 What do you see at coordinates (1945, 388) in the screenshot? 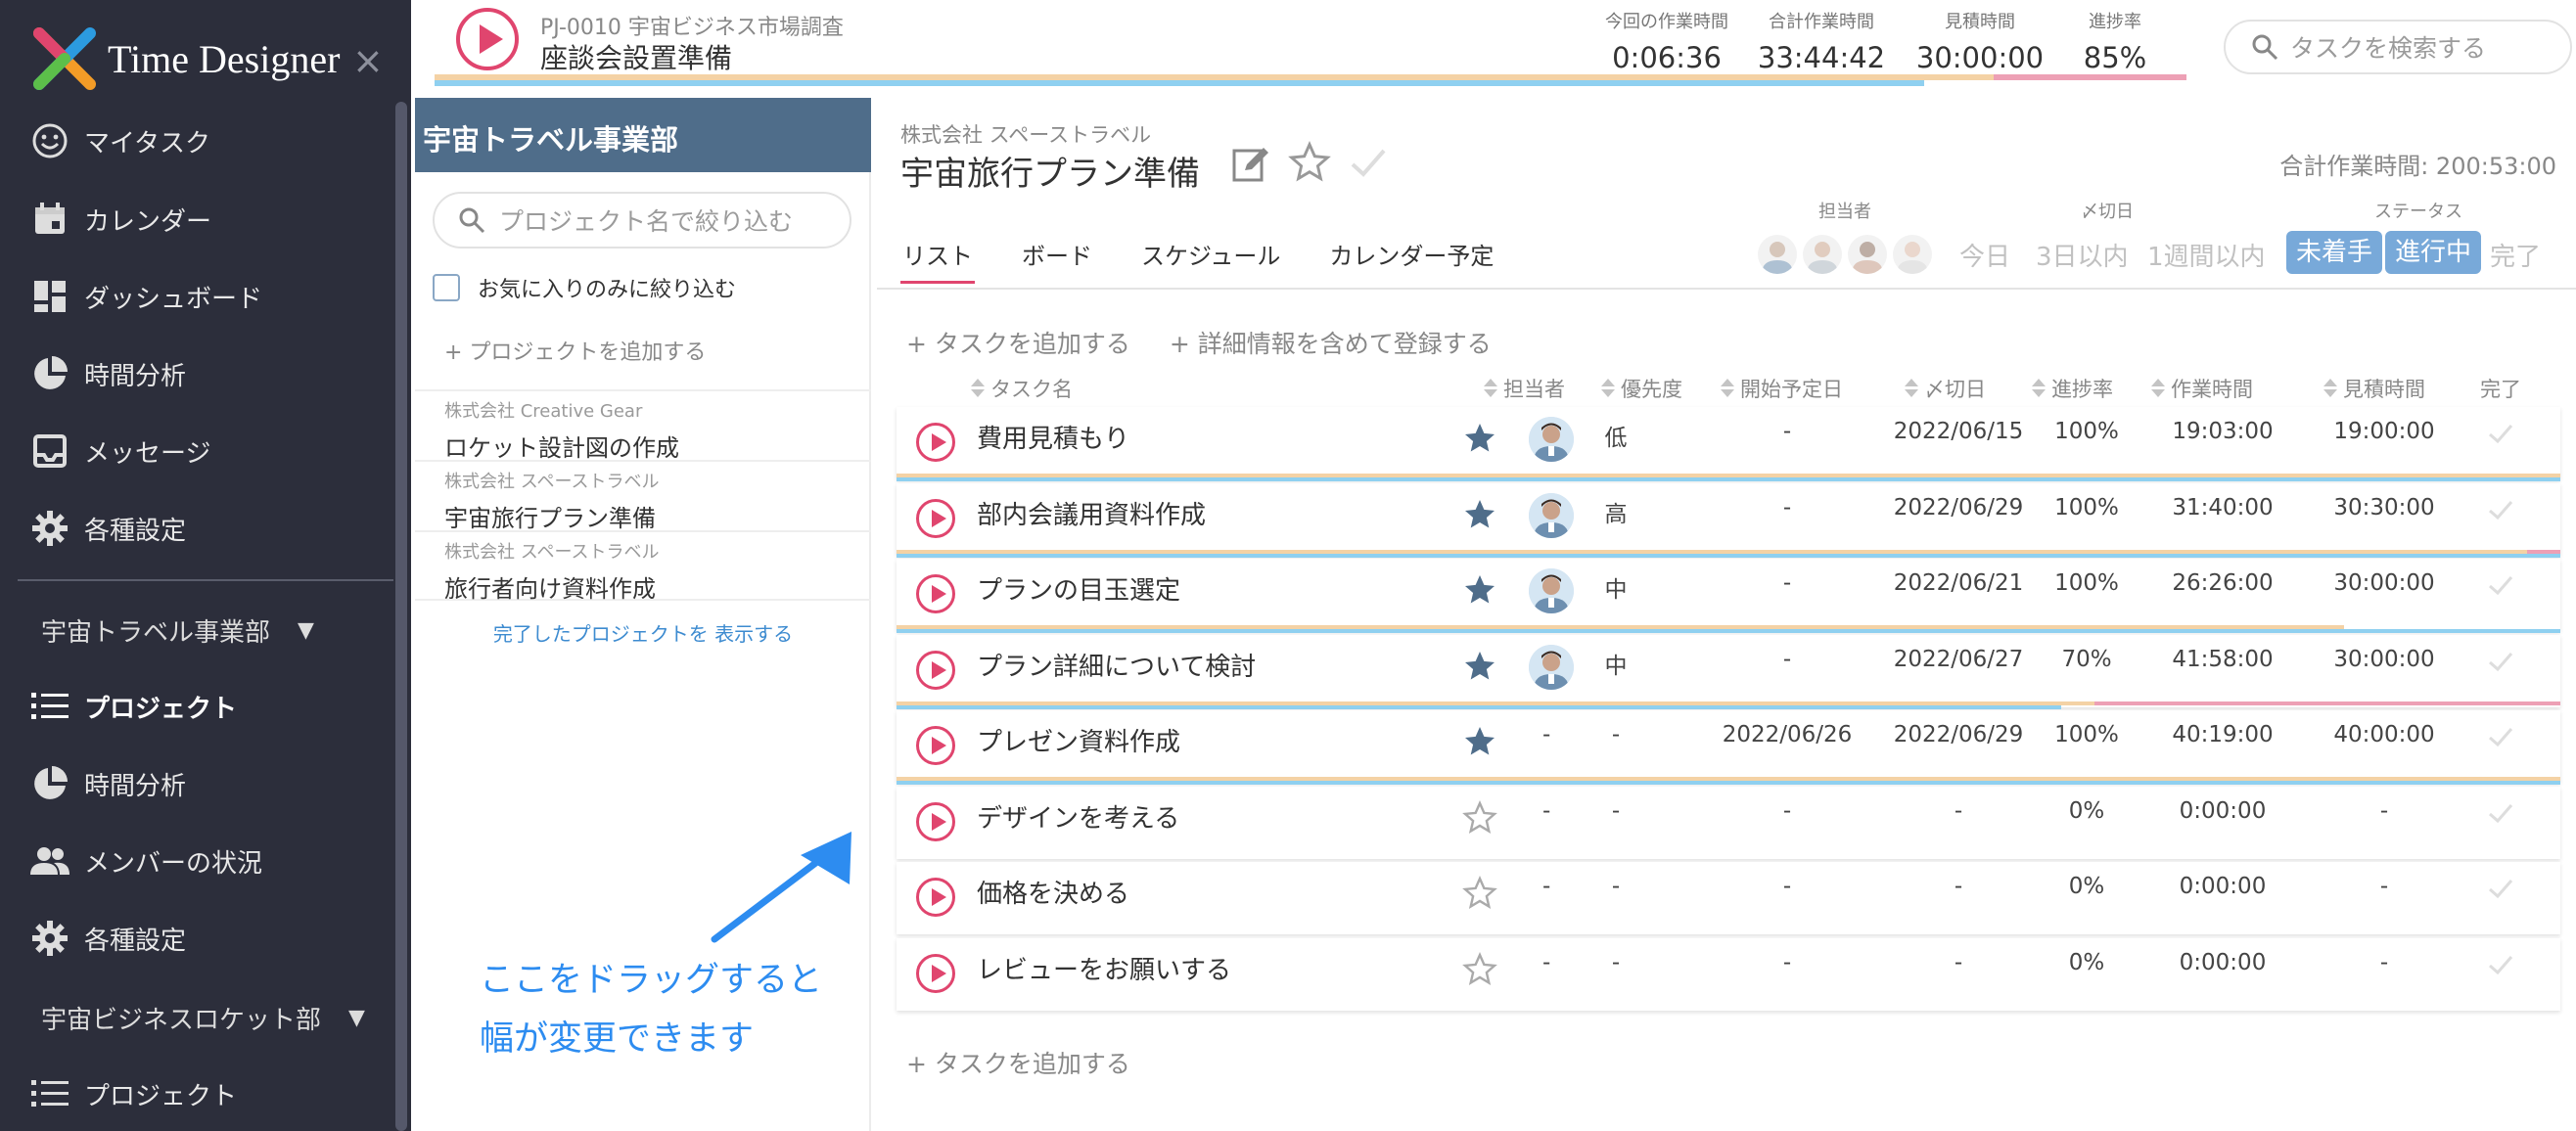
I see `column-header-due-date: 〆切日` at bounding box center [1945, 388].